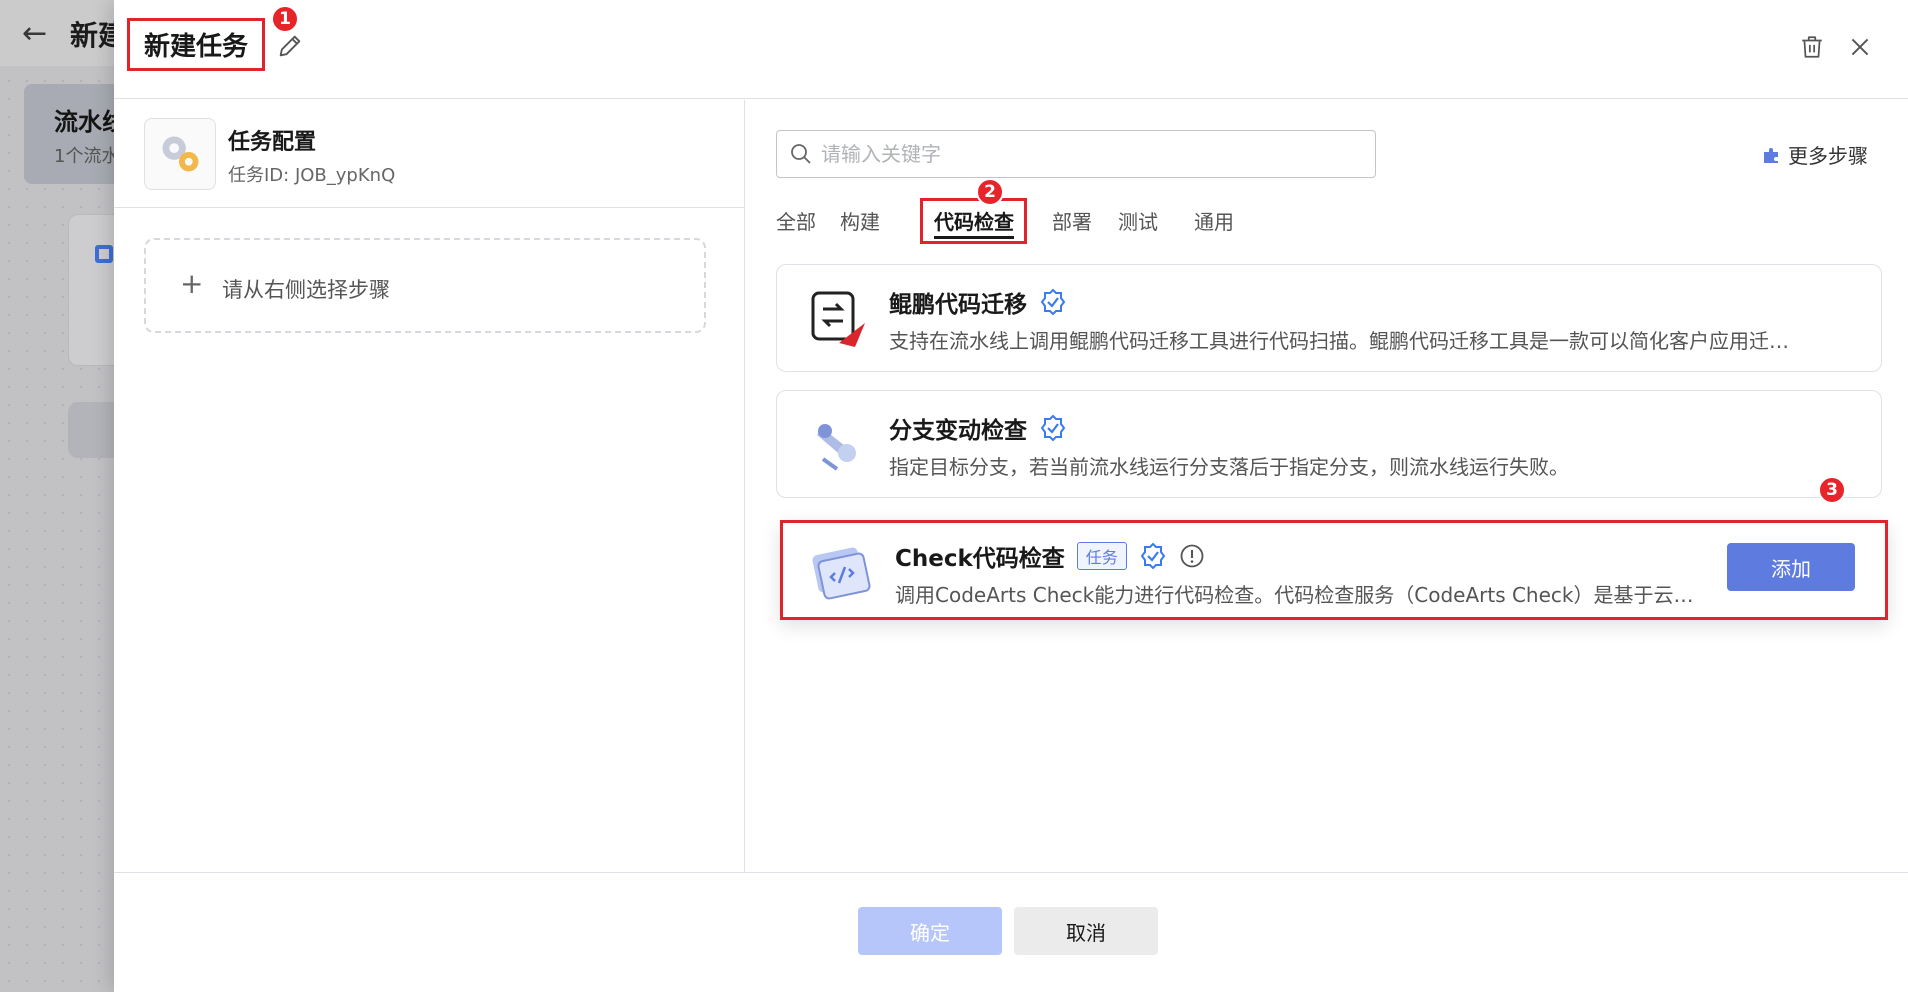 This screenshot has width=1908, height=992. I want to click on drawer-footer: 确定 取消, so click(1011, 932).